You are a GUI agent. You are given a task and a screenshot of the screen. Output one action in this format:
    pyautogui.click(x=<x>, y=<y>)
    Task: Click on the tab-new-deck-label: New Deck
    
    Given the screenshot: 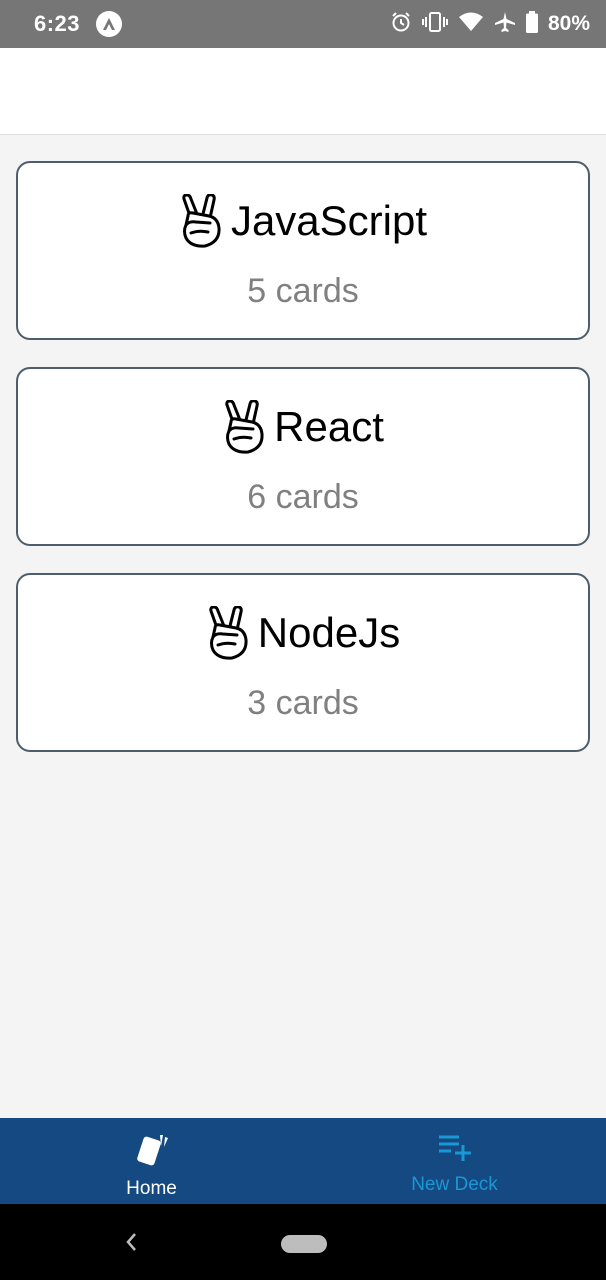 What is the action you would take?
    pyautogui.click(x=454, y=1184)
    